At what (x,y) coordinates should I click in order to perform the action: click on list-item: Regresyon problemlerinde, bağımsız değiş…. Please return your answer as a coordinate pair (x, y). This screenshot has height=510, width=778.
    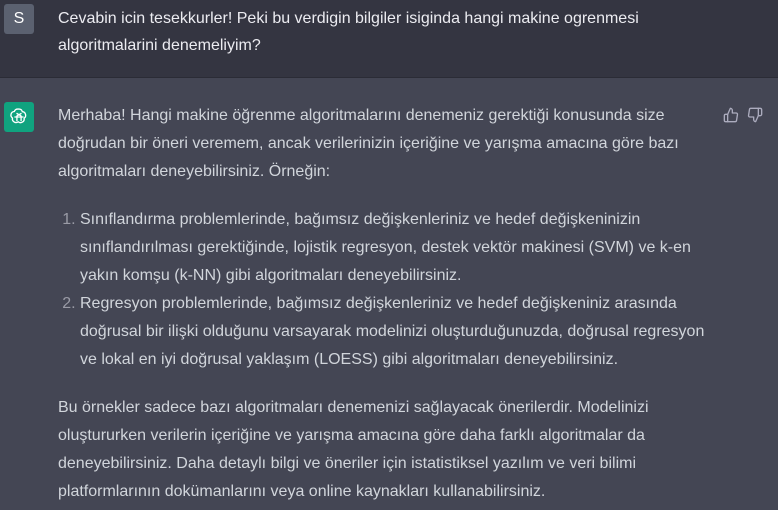
    Looking at the image, I should click on (394, 332).